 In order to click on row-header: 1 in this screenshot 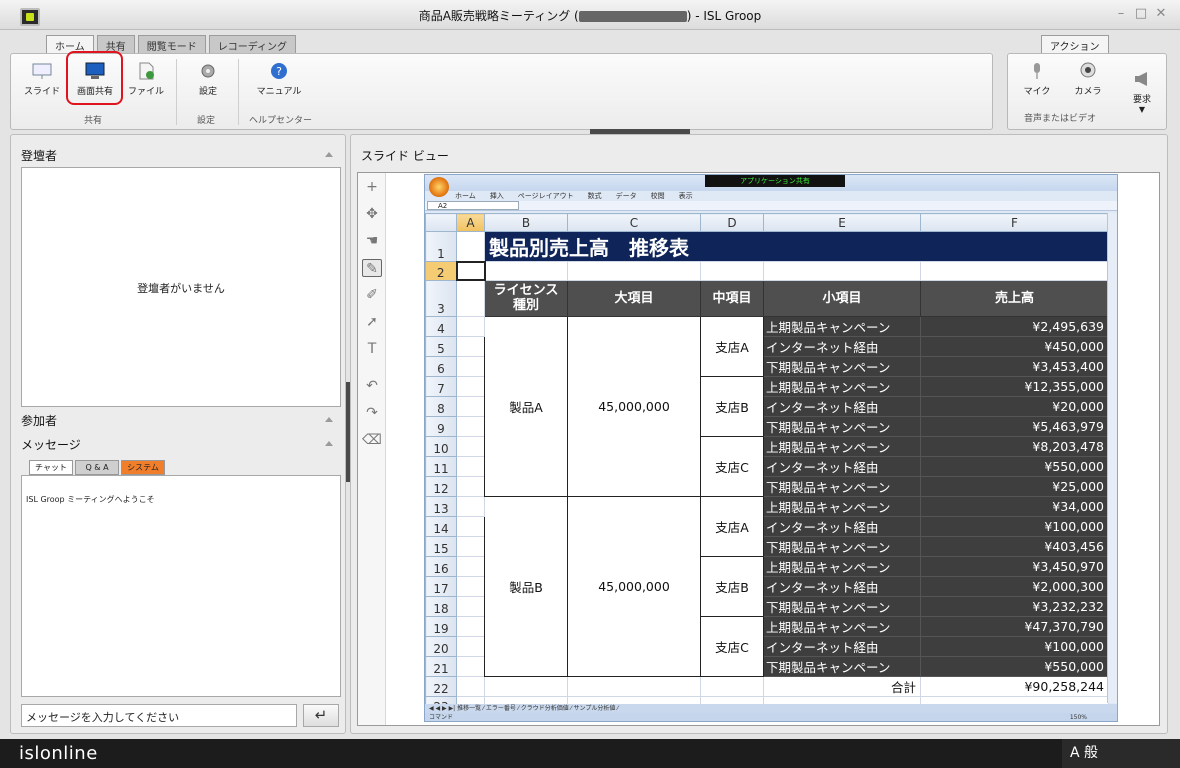, I will do `click(441, 247)`.